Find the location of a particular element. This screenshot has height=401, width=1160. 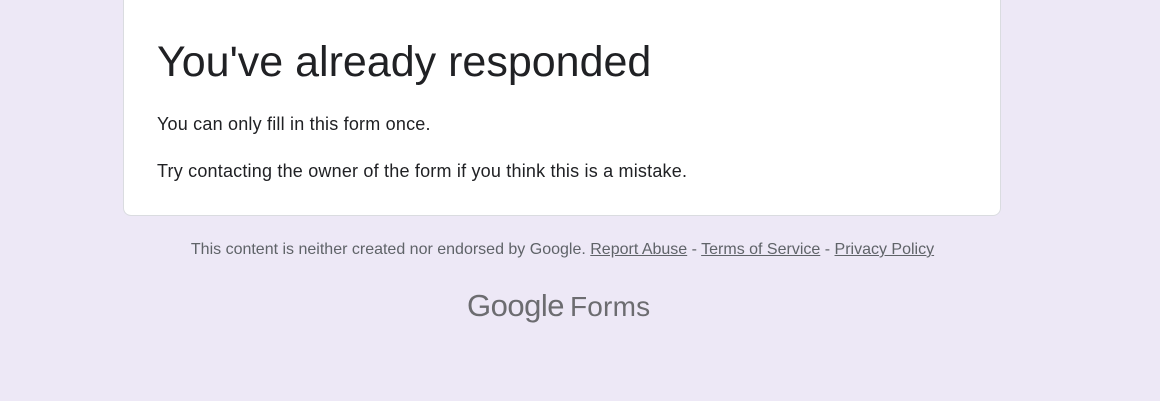

google-wordmark: Google is located at coordinates (515, 305).